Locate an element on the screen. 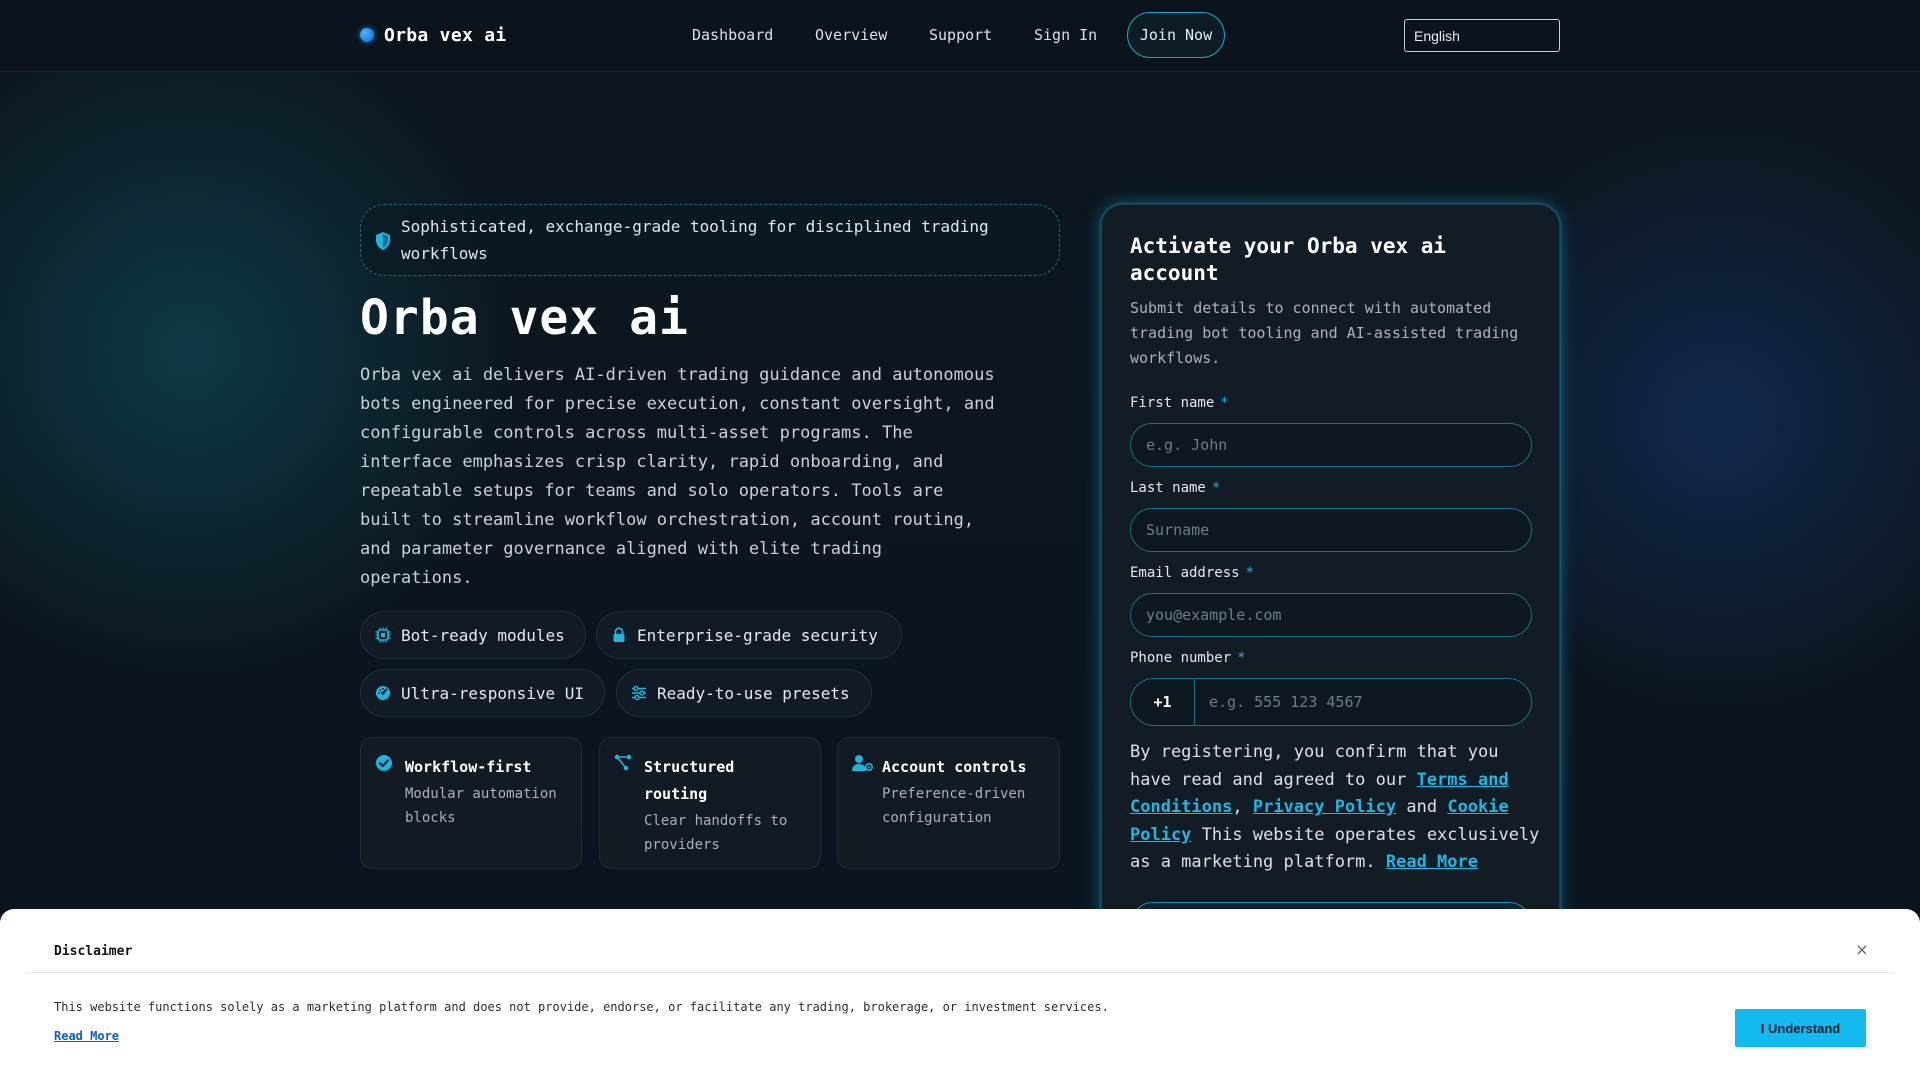  email-input: you@example.com is located at coordinates (1331, 615).